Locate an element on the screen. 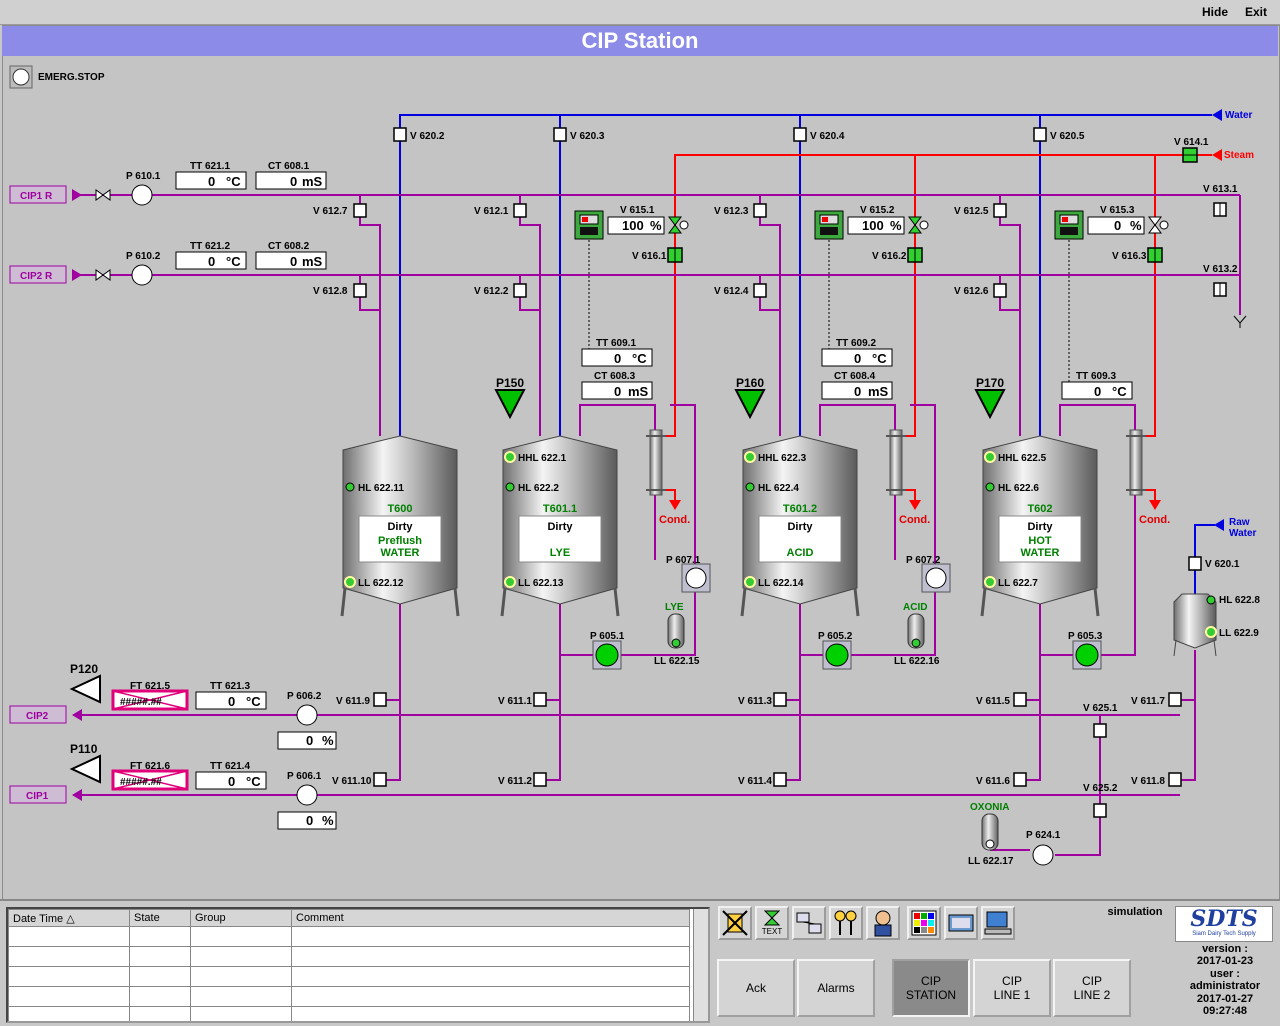  svg-text: P170 is located at coordinates (990, 383).